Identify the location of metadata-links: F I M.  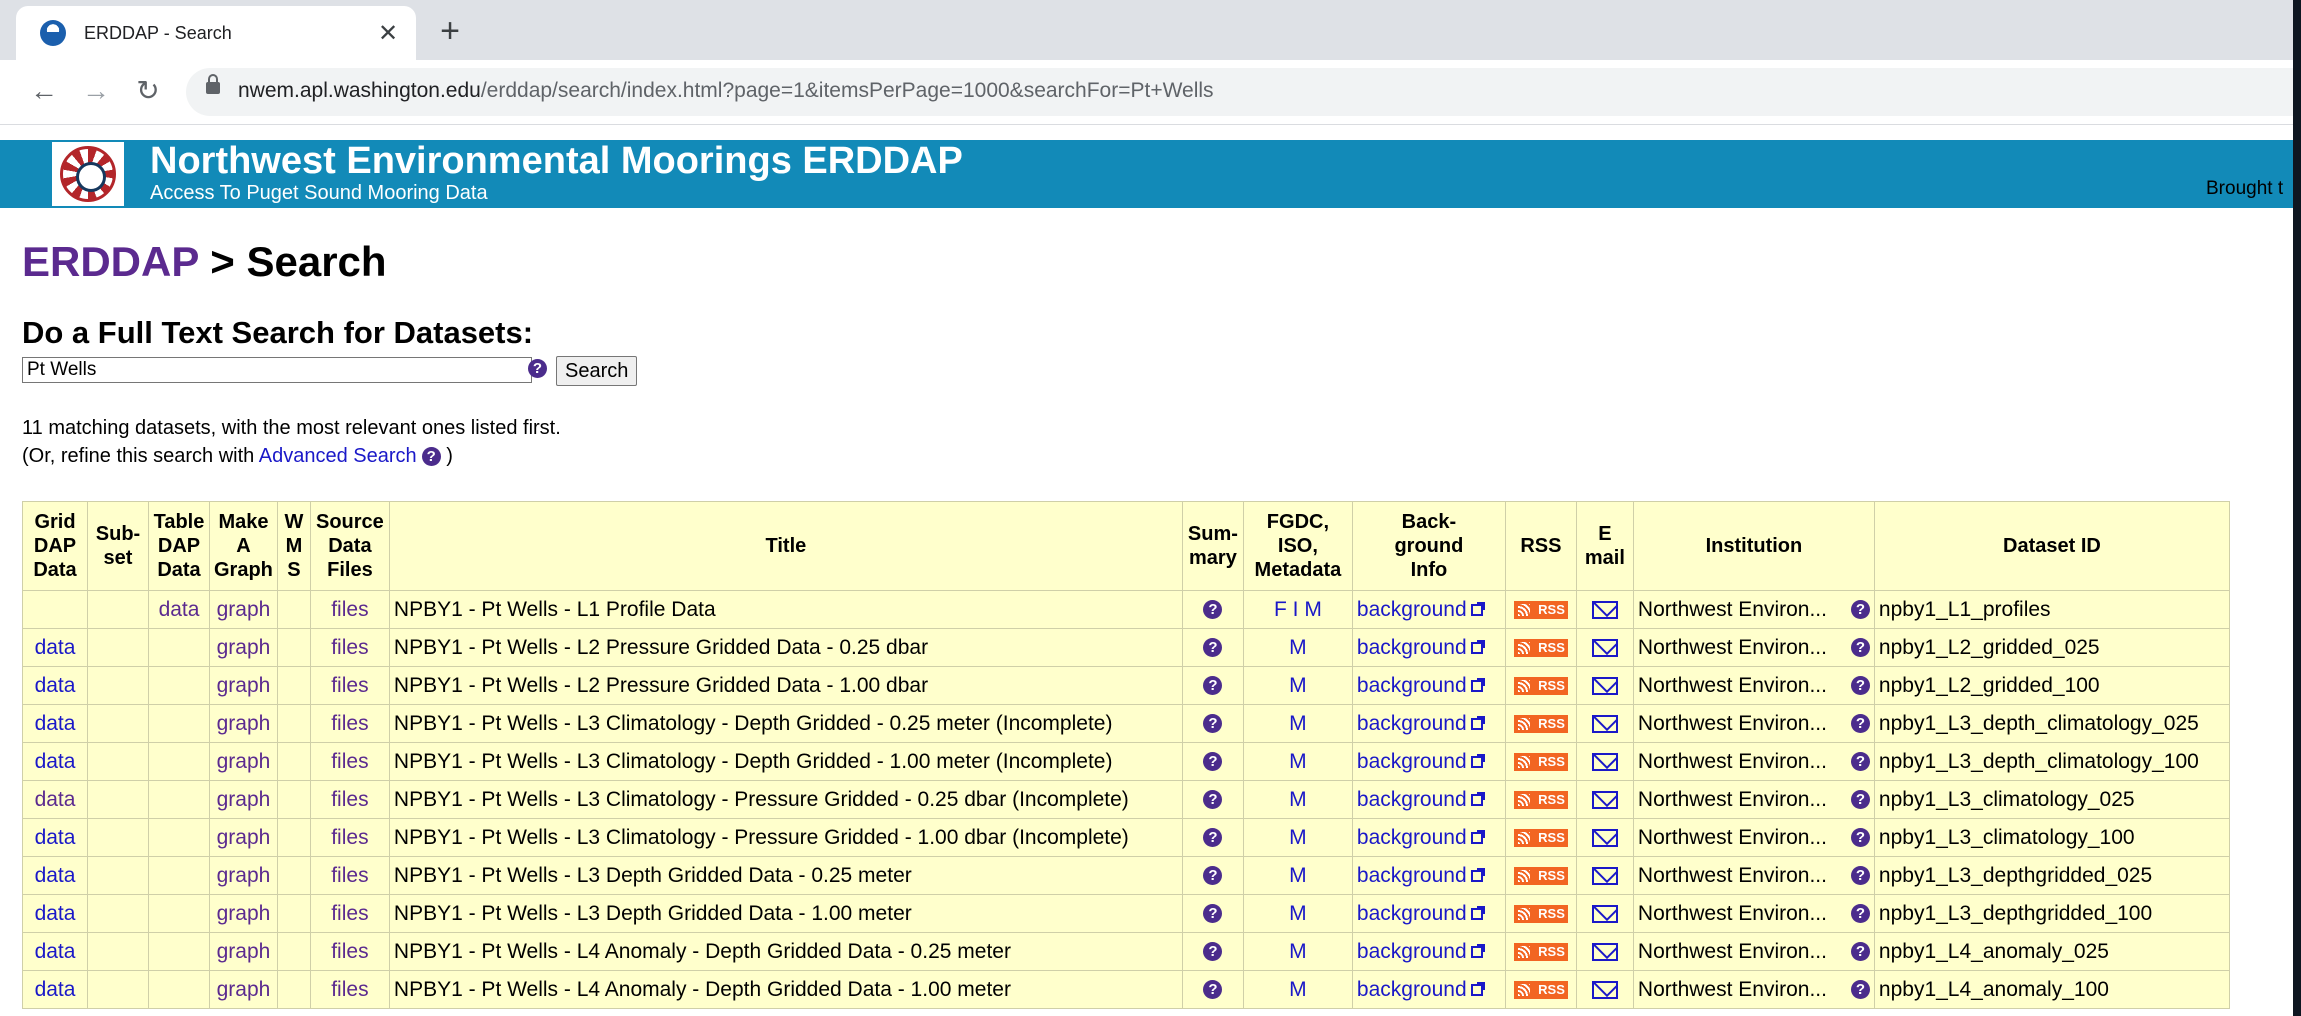
(1298, 609).